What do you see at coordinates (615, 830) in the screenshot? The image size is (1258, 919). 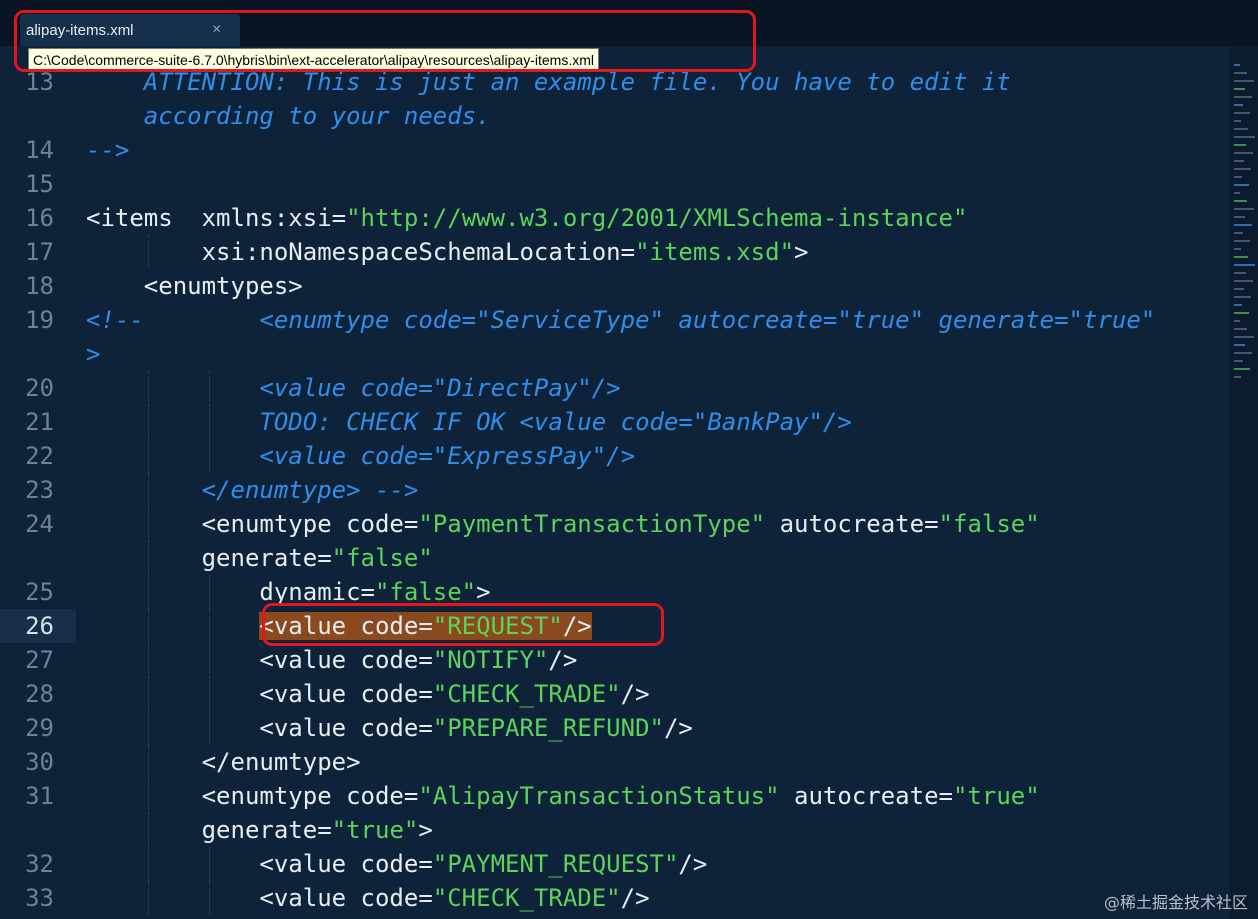 I see `code-line: generate="true">` at bounding box center [615, 830].